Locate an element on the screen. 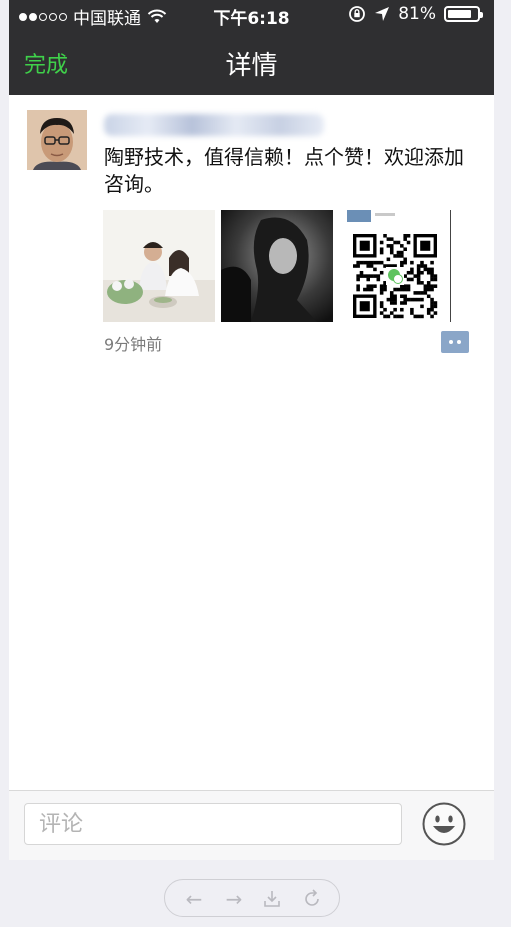 This screenshot has height=927, width=511. download-icon is located at coordinates (272, 899).